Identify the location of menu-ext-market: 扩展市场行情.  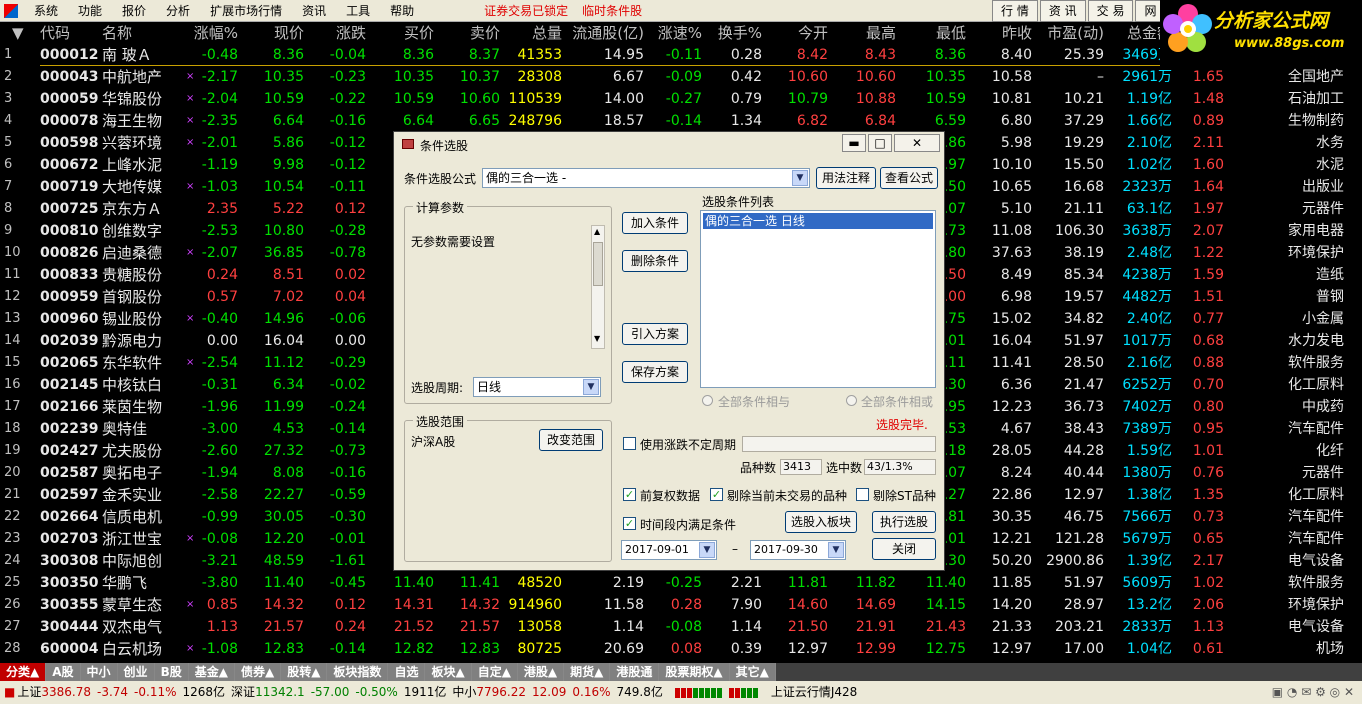
(246, 11).